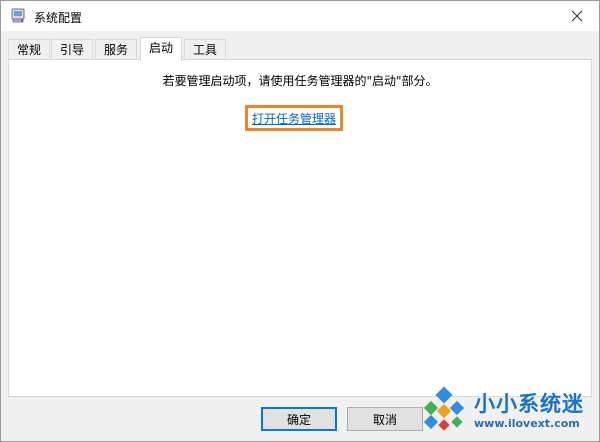  What do you see at coordinates (116, 49) in the screenshot?
I see `tab-services: 服务` at bounding box center [116, 49].